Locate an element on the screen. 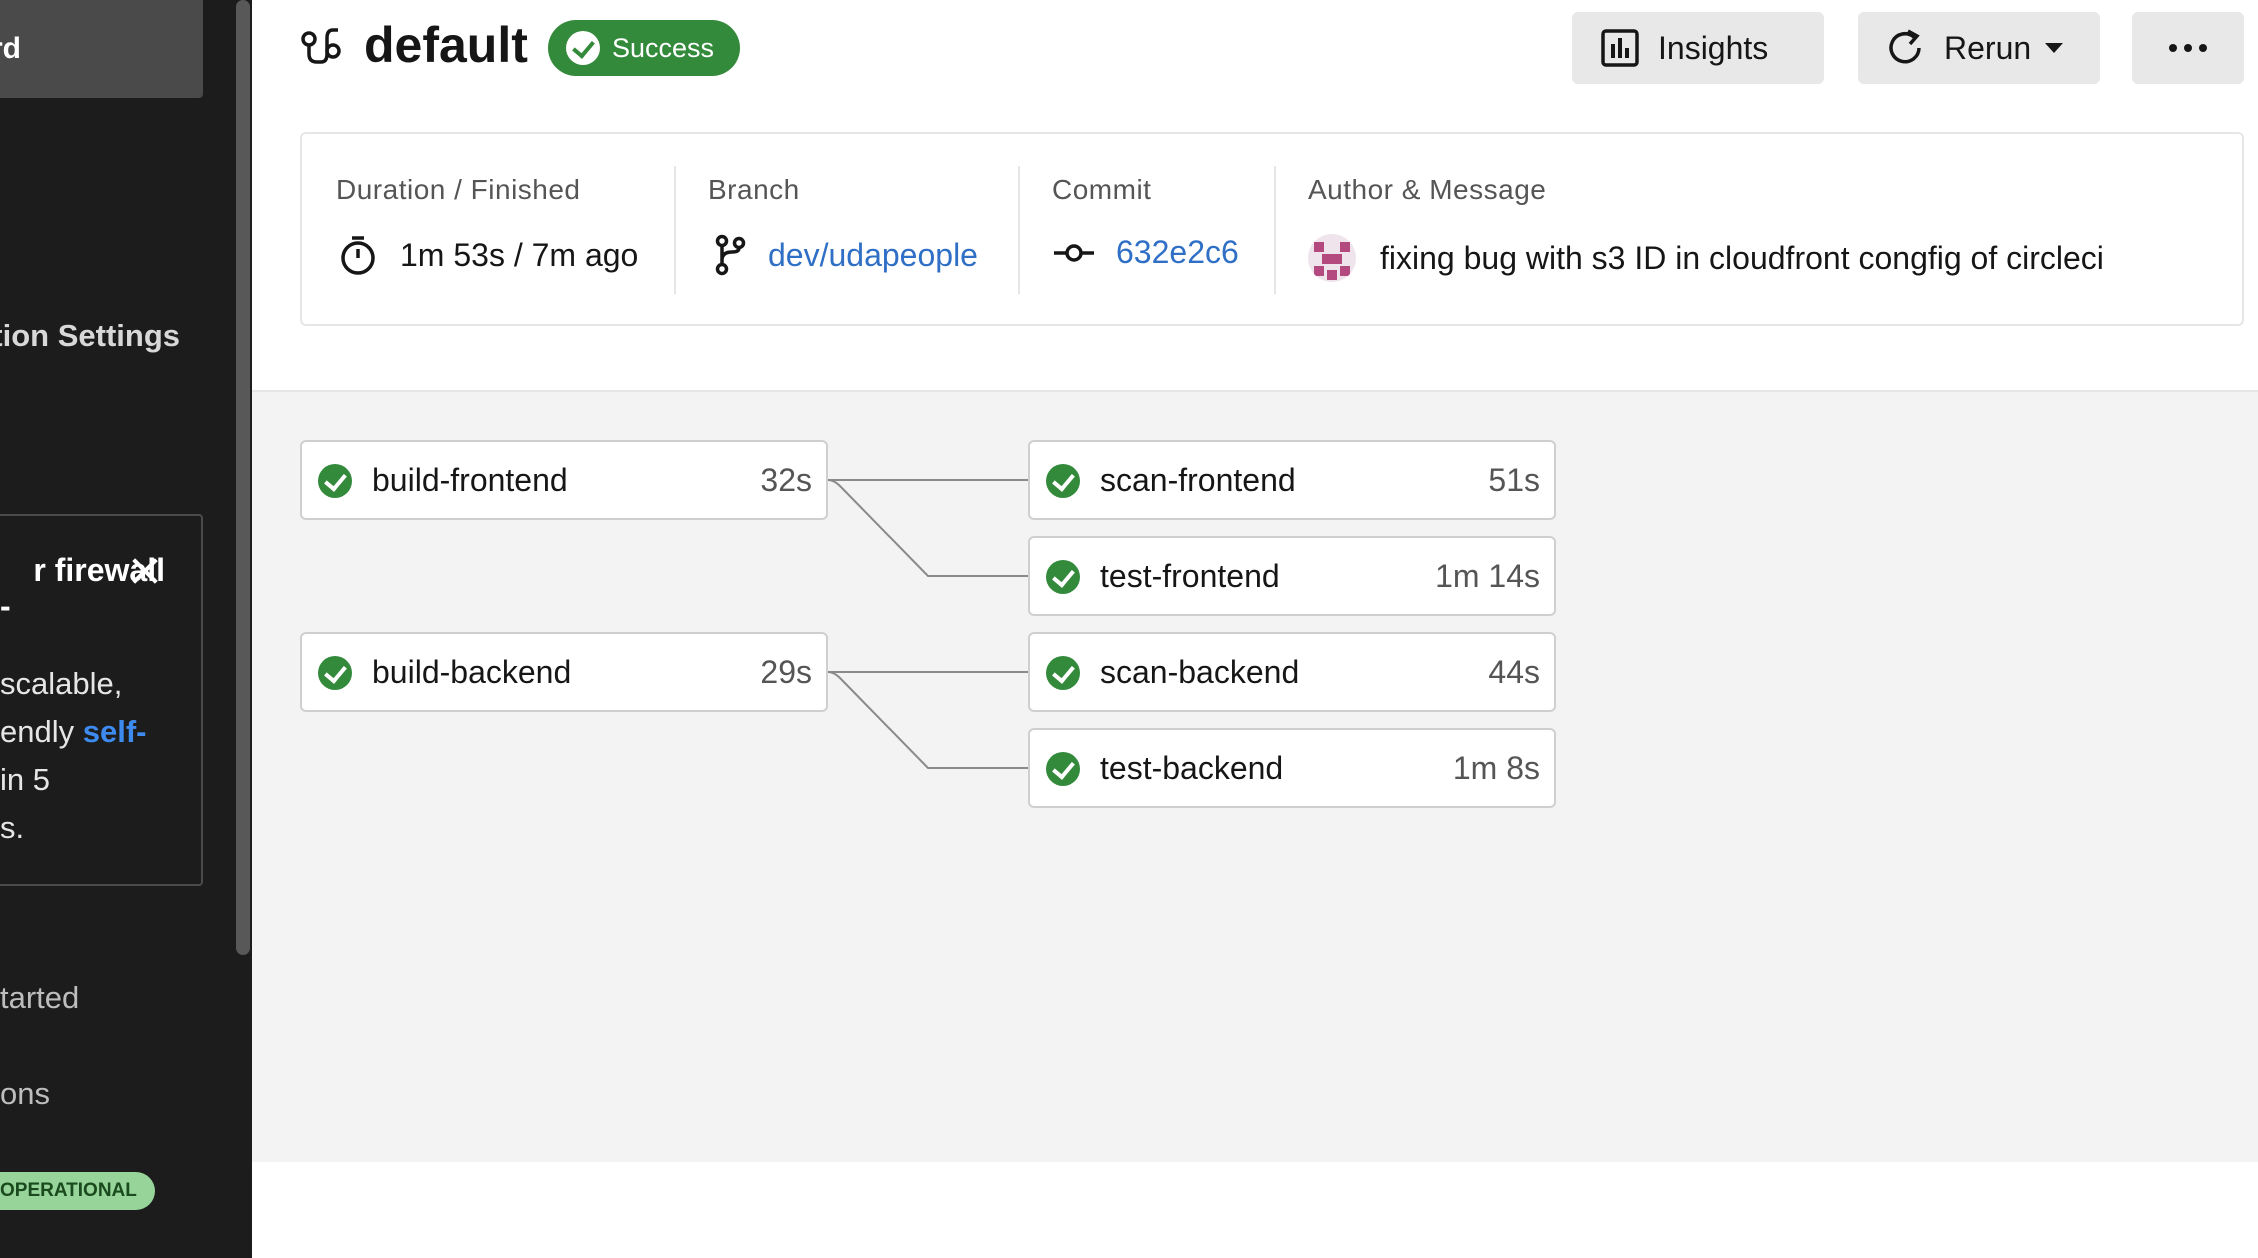 This screenshot has height=1258, width=2258. job-name: scan-backend is located at coordinates (1200, 672).